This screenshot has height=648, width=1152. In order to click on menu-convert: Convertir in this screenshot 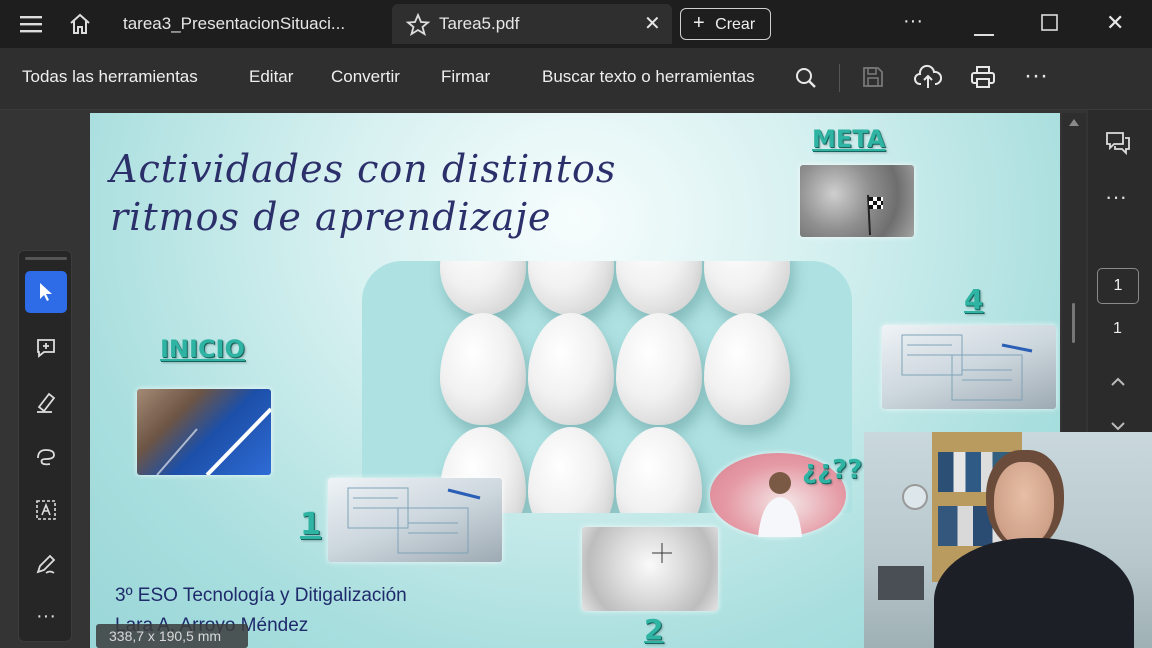, I will do `click(365, 77)`.